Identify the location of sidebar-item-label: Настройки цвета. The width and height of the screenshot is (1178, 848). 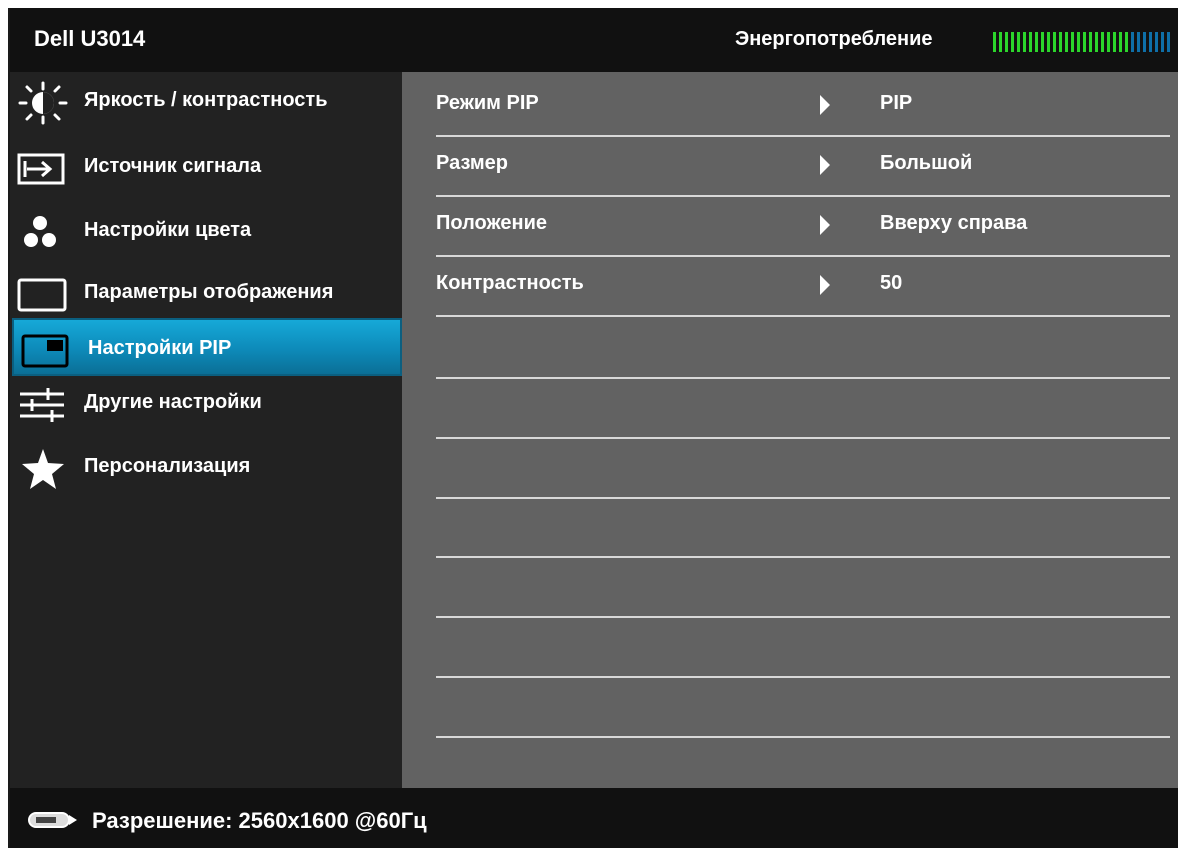
(168, 230).